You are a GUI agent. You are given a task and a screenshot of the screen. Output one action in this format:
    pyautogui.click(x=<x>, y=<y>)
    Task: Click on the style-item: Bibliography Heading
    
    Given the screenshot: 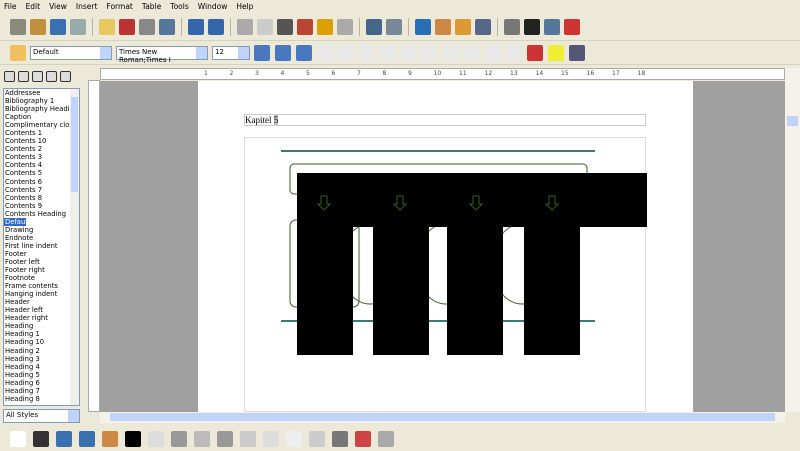 What is the action you would take?
    pyautogui.click(x=41, y=109)
    